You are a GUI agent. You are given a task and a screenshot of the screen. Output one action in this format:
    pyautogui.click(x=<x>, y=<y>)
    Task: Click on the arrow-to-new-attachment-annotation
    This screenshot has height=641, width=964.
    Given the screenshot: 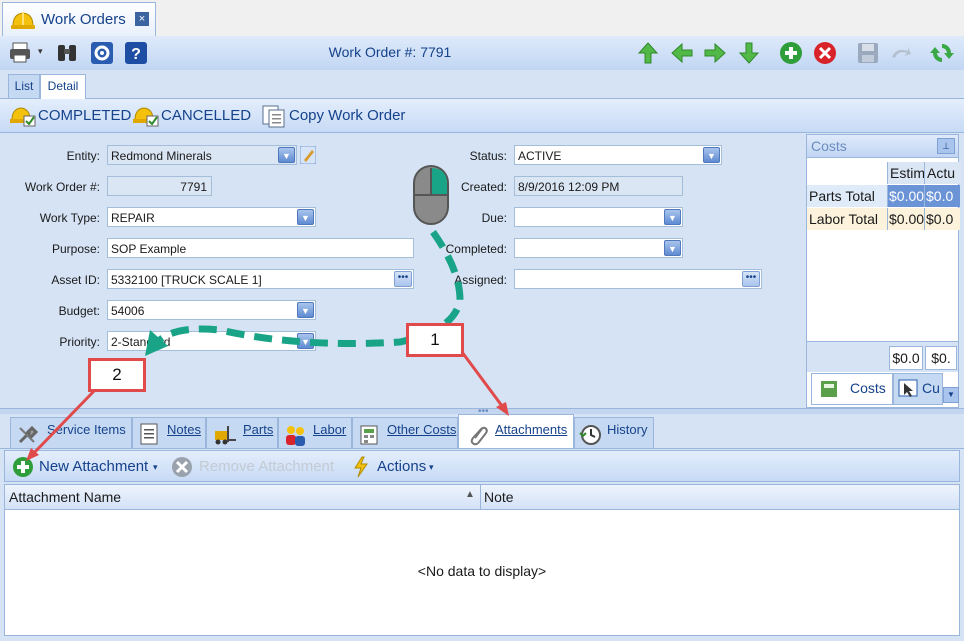 What is the action you would take?
    pyautogui.click(x=63, y=422)
    